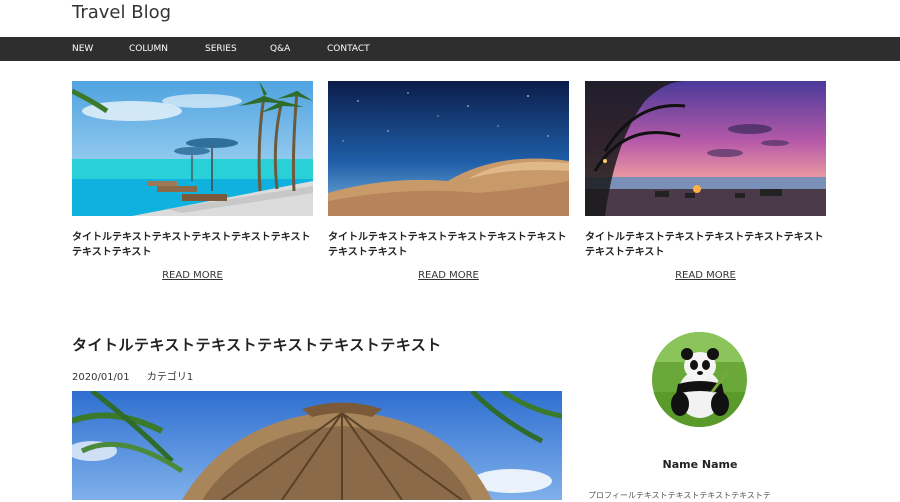  I want to click on post-title: タイトルテキストテキストテキストテキストテキスト, so click(257, 344).